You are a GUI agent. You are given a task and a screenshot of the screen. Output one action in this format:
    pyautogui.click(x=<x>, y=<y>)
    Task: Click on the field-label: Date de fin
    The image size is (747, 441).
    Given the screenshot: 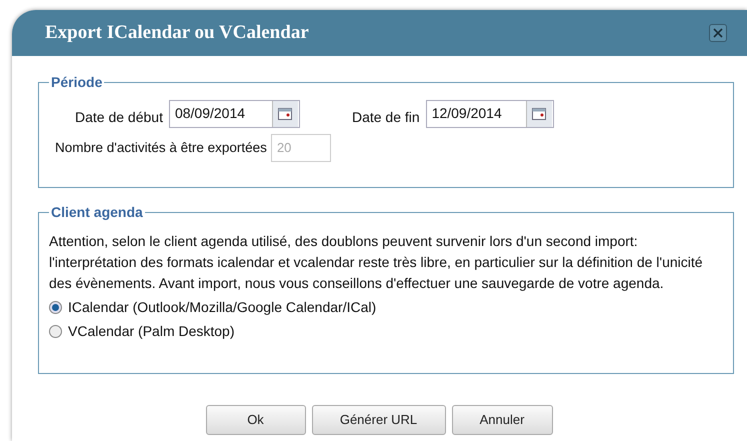 What is the action you would take?
    pyautogui.click(x=386, y=117)
    